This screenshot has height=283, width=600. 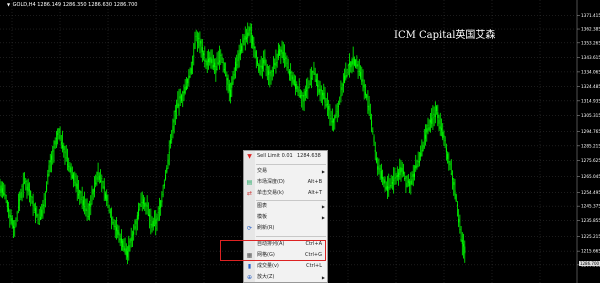 What do you see at coordinates (309, 156) in the screenshot?
I see `sell-limit-price: 1284.638` at bounding box center [309, 156].